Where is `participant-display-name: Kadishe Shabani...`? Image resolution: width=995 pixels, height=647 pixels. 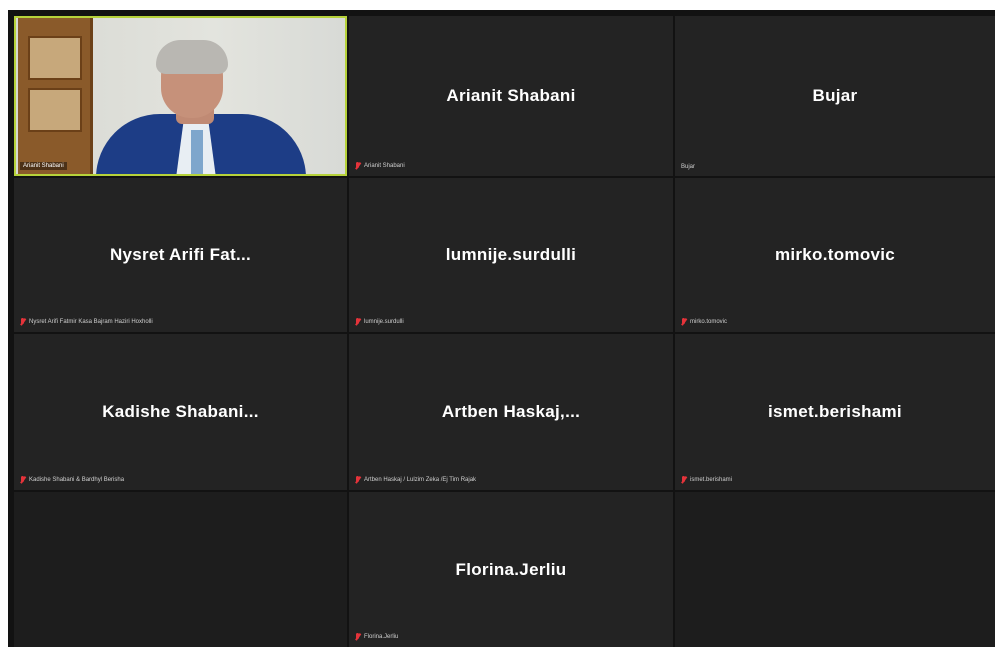
participant-display-name: Kadishe Shabani... is located at coordinates (180, 411).